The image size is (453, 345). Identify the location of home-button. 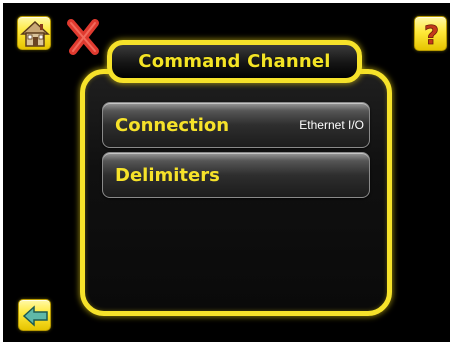
(34, 33).